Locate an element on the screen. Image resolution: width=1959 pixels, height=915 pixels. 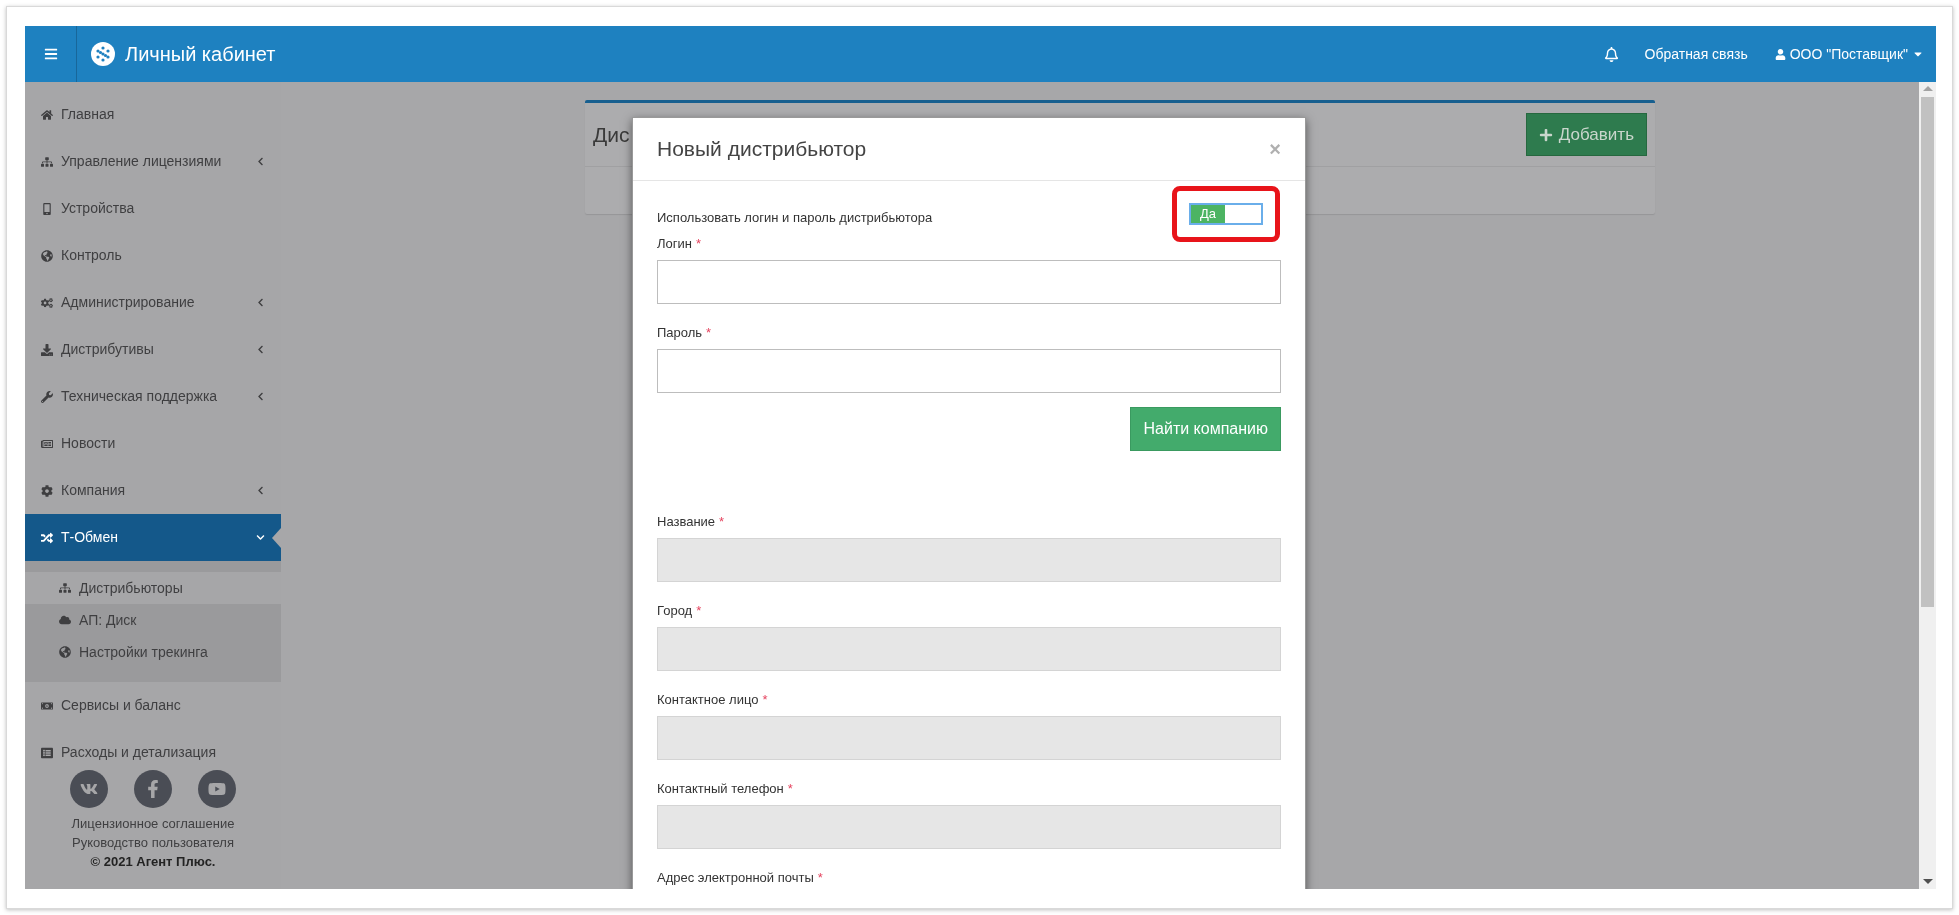
logo-icon is located at coordinates (103, 54).